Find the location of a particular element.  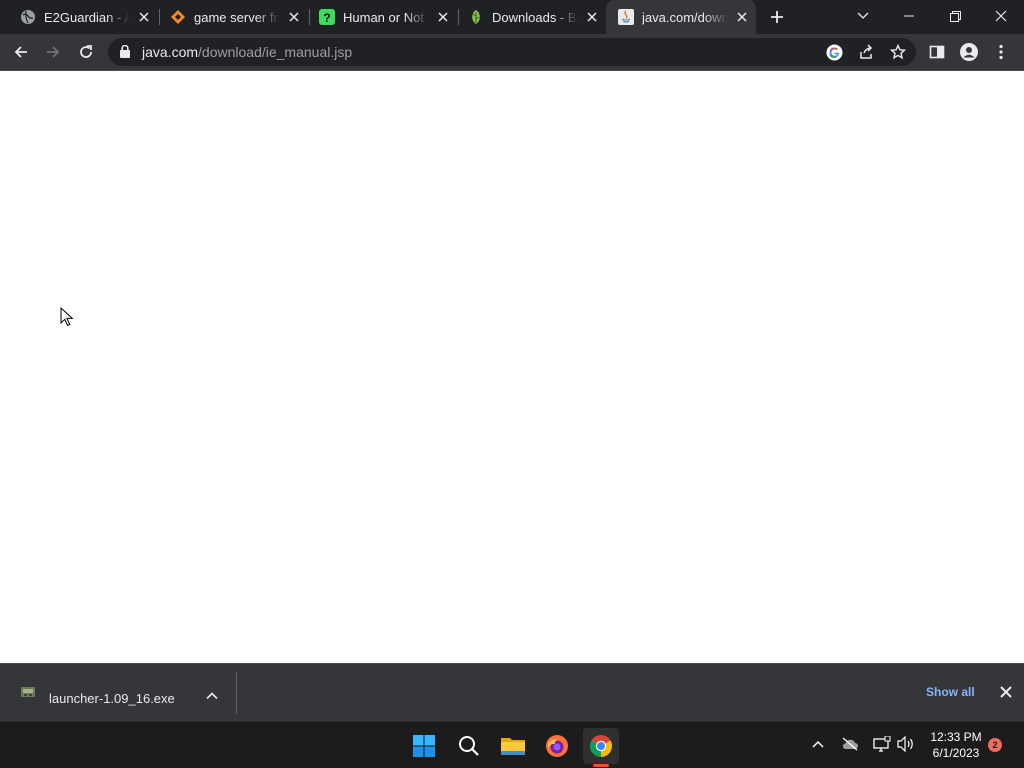

side-panel-icon is located at coordinates (937, 52).